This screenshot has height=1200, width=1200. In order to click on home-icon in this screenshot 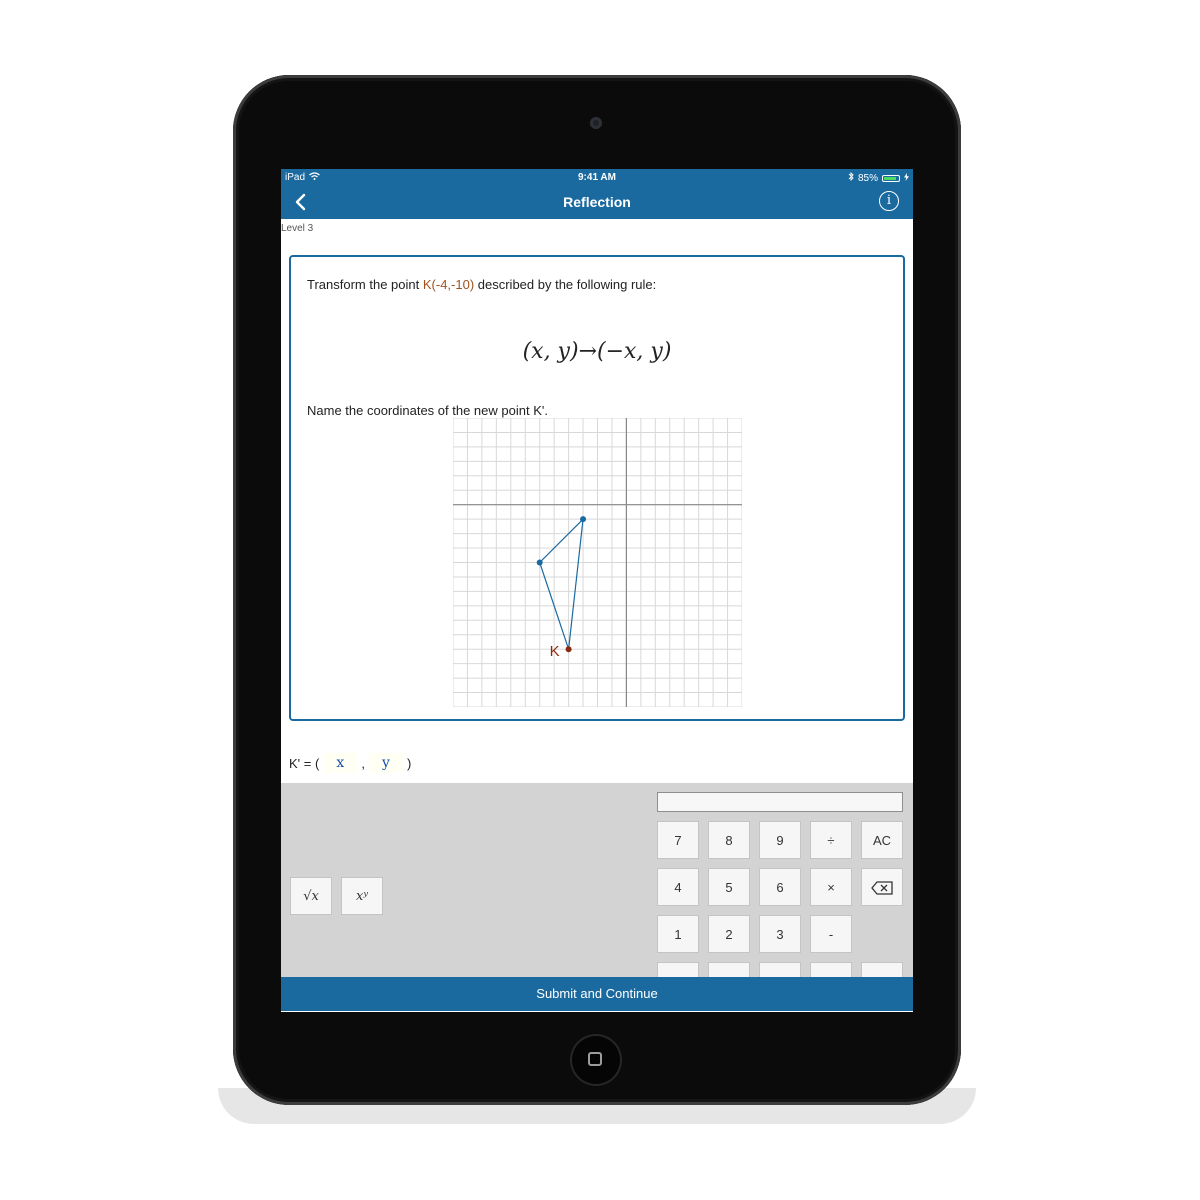, I will do `click(595, 1059)`.